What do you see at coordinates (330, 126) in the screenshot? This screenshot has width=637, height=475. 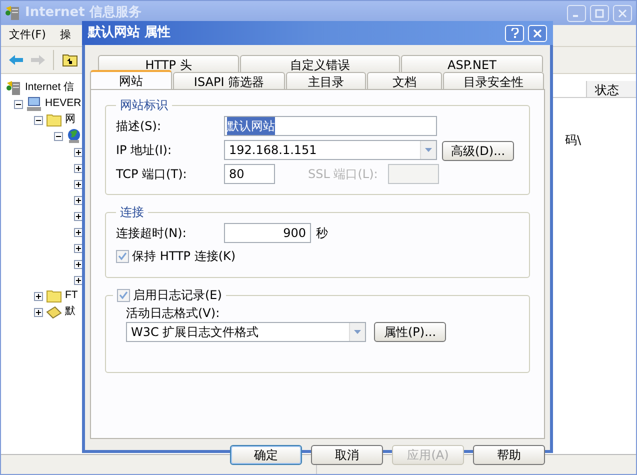 I see `description-field: 默认网站` at bounding box center [330, 126].